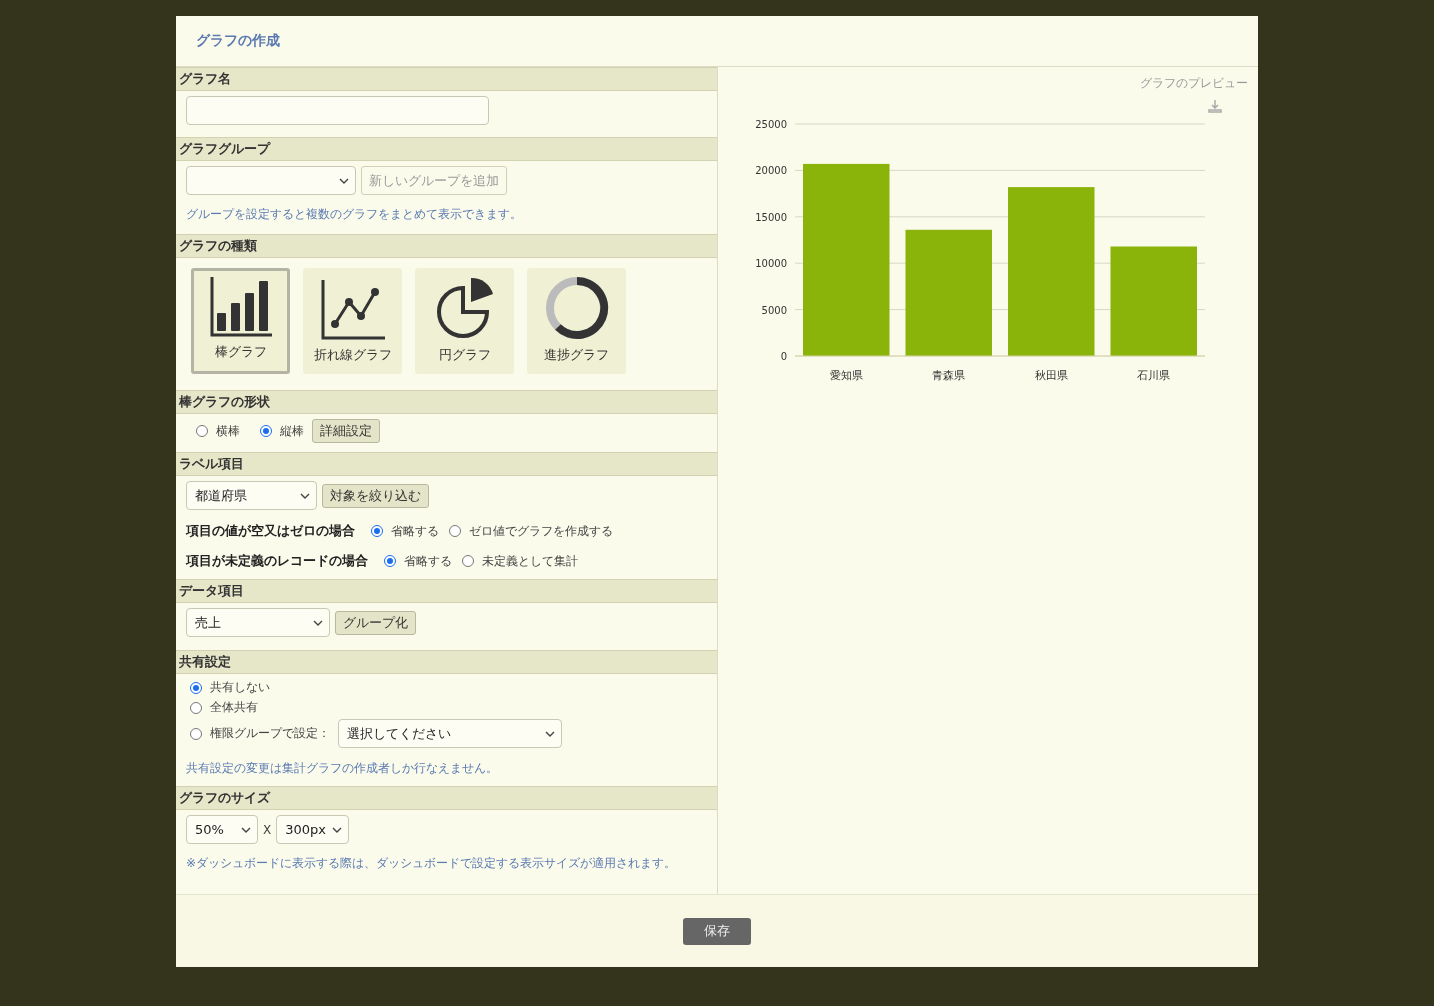 This screenshot has width=1434, height=1006. Describe the element at coordinates (446, 246) in the screenshot. I see `section-header: グラフの種類` at that location.